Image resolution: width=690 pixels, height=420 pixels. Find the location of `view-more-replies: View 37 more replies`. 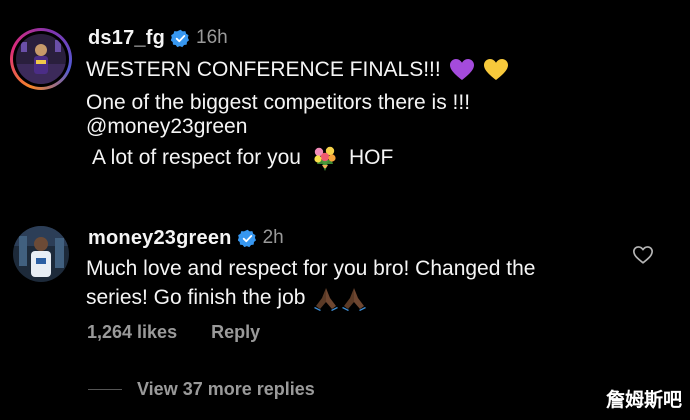

view-more-replies: View 37 more replies is located at coordinates (201, 389).